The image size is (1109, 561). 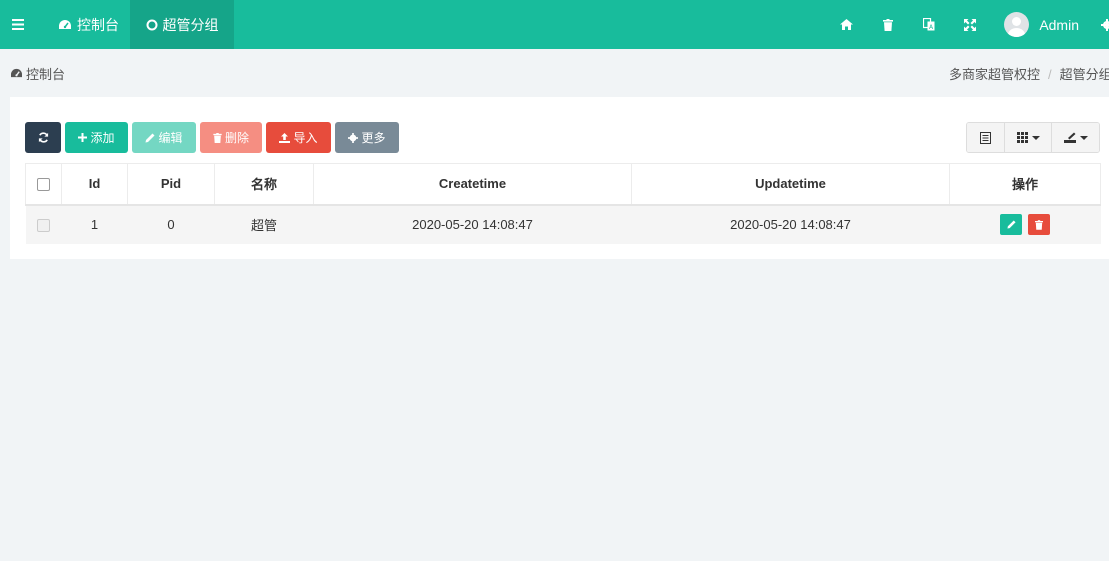 What do you see at coordinates (1017, 24) in the screenshot?
I see `avatar` at bounding box center [1017, 24].